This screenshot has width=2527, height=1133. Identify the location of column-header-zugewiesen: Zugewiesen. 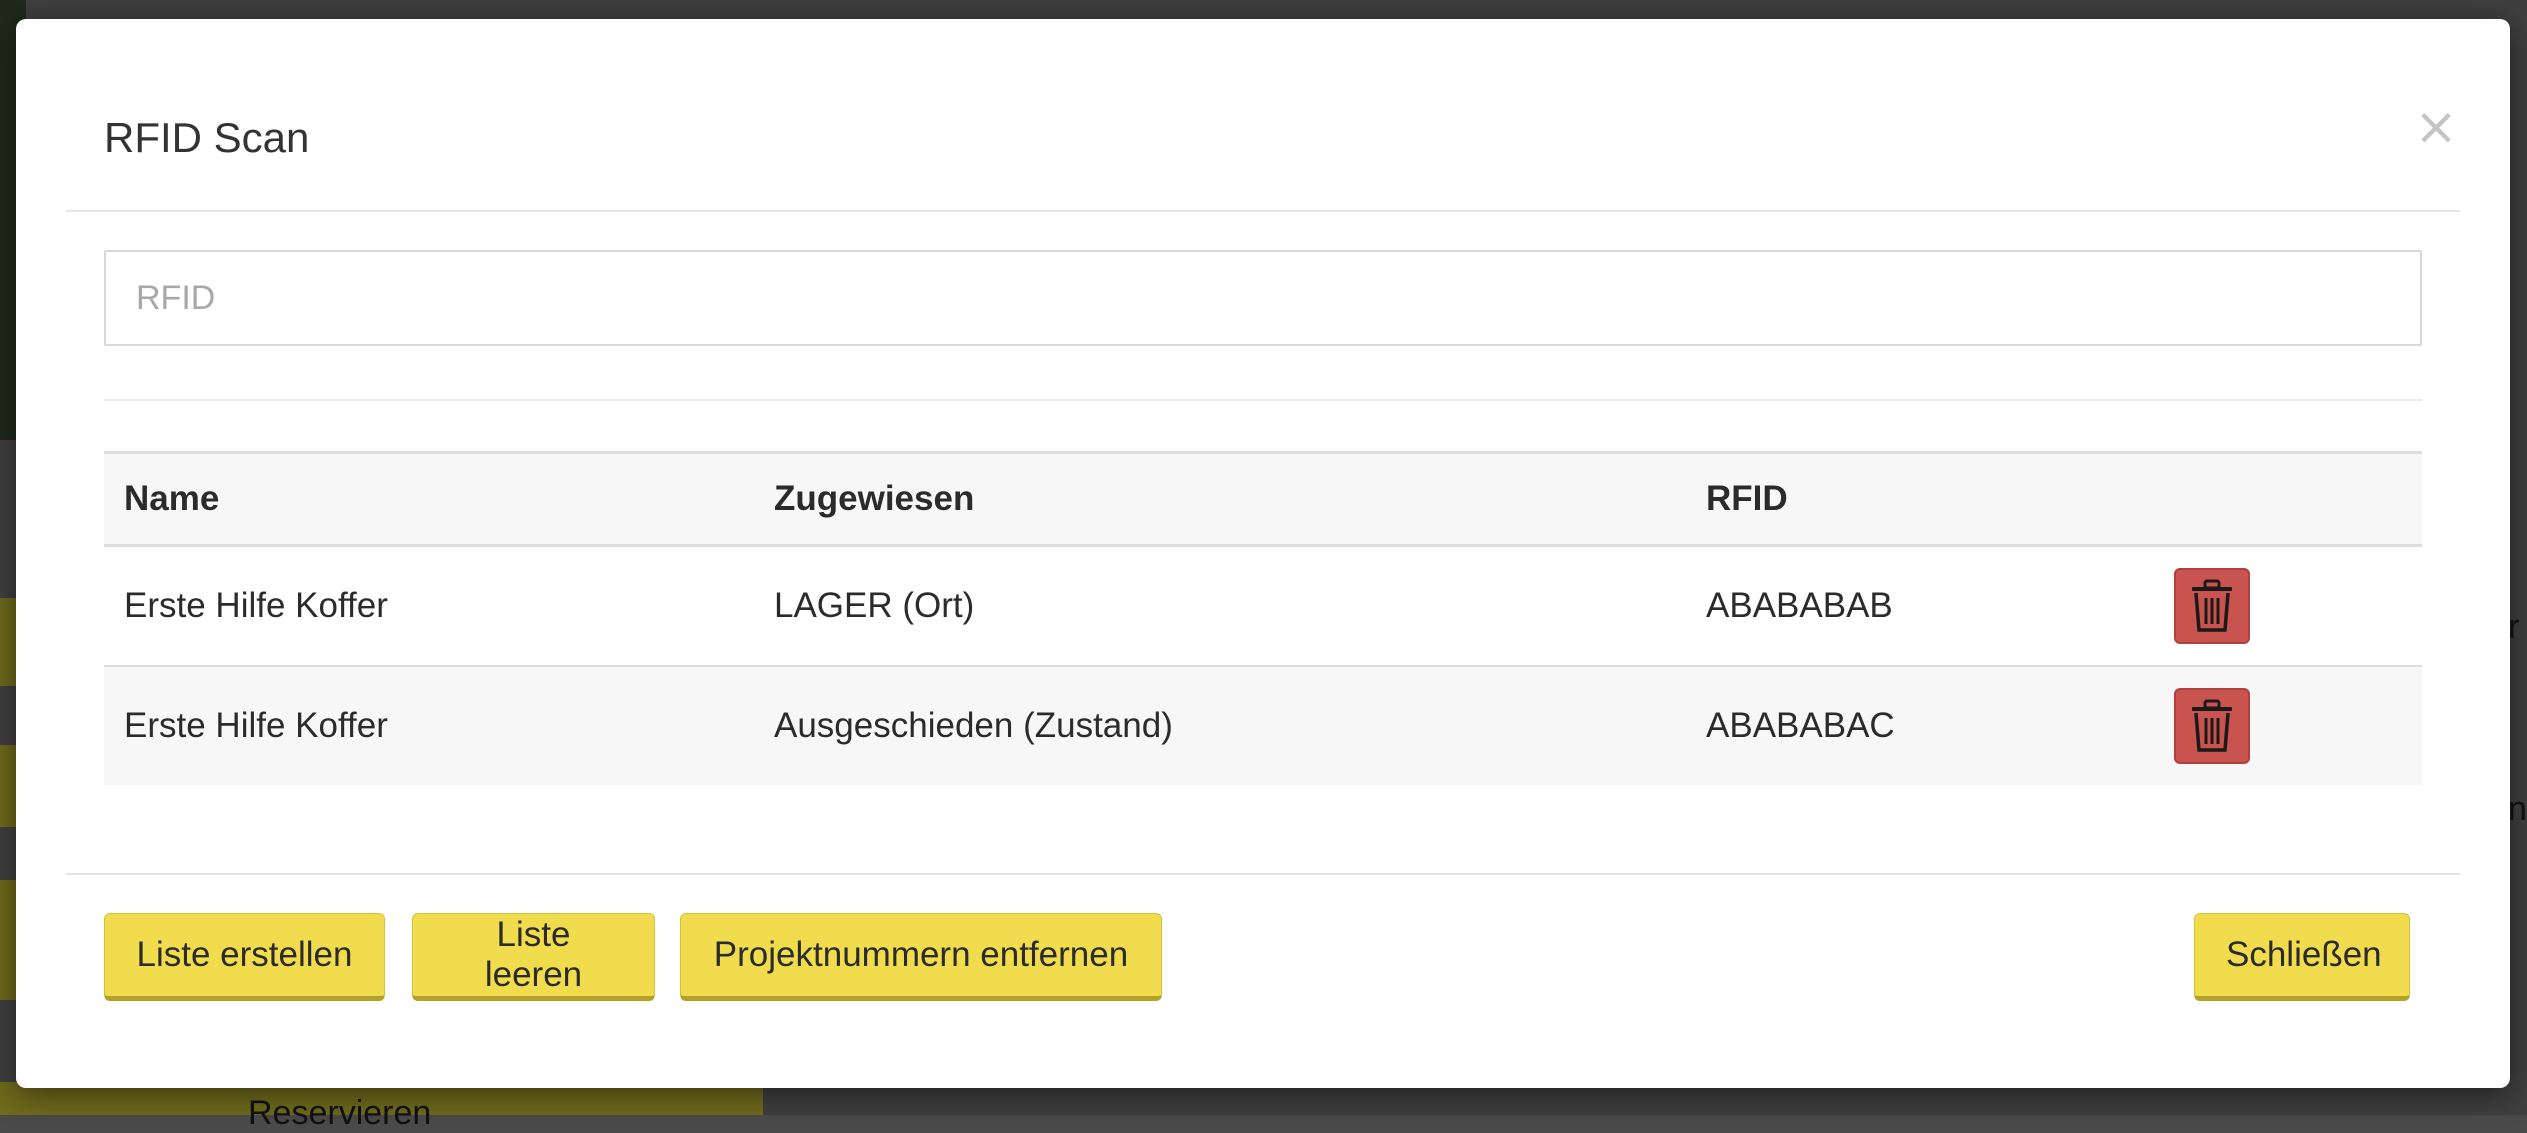
(1220, 499).